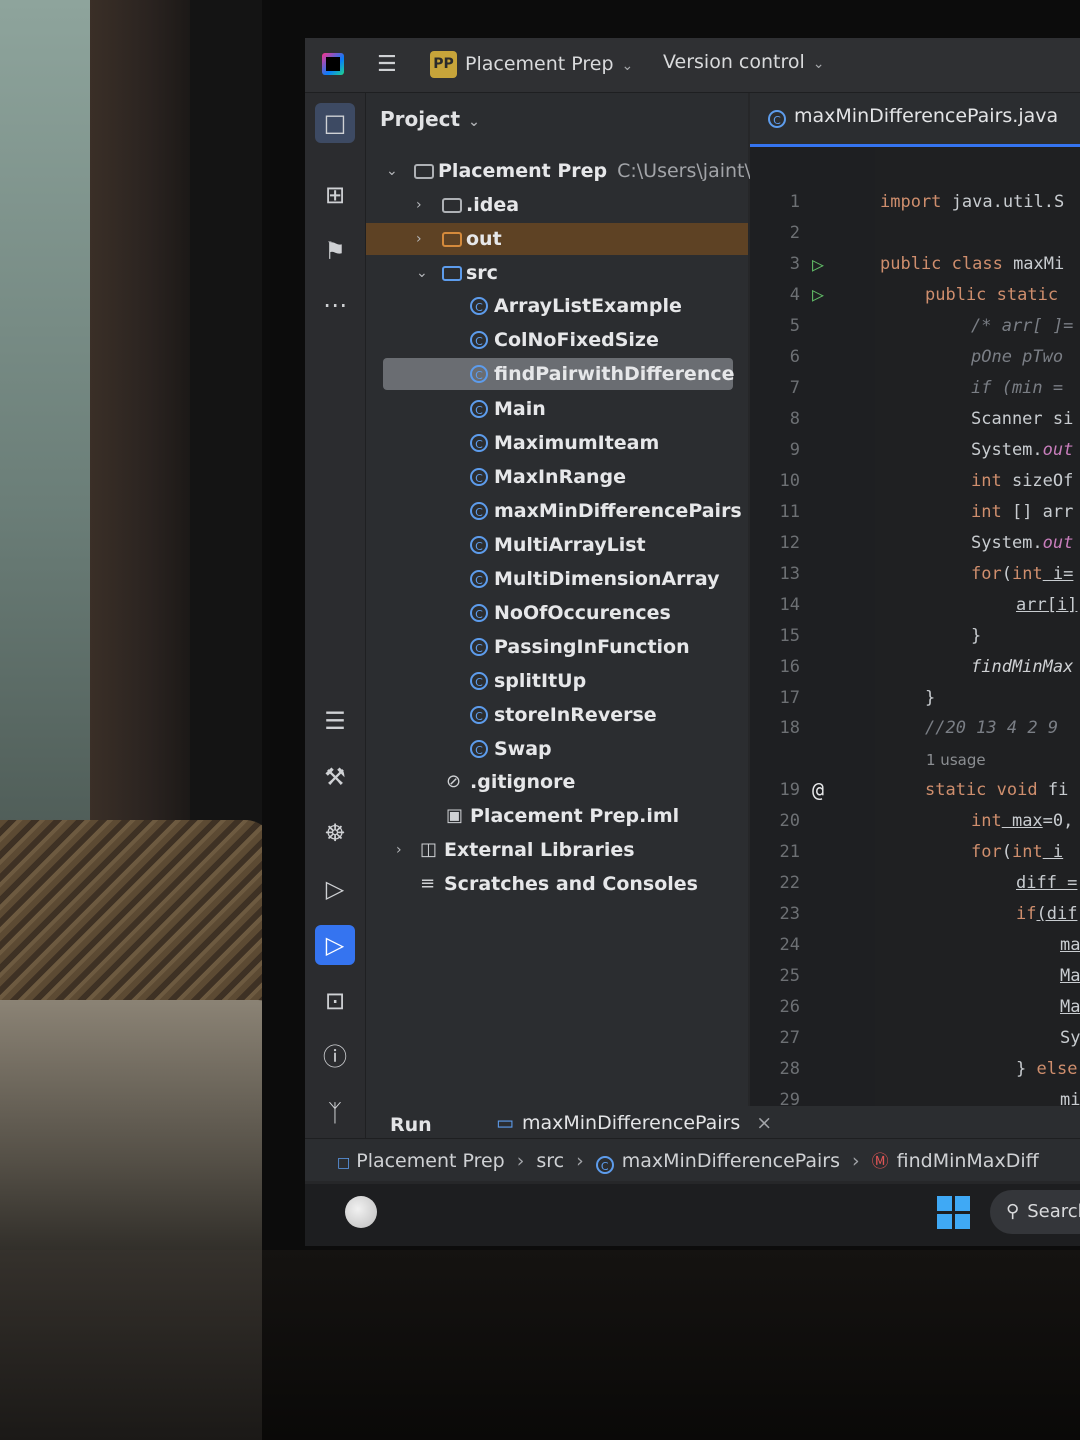 Image resolution: width=1080 pixels, height=1440 pixels. I want to click on run-icon: ▷, so click(335, 945).